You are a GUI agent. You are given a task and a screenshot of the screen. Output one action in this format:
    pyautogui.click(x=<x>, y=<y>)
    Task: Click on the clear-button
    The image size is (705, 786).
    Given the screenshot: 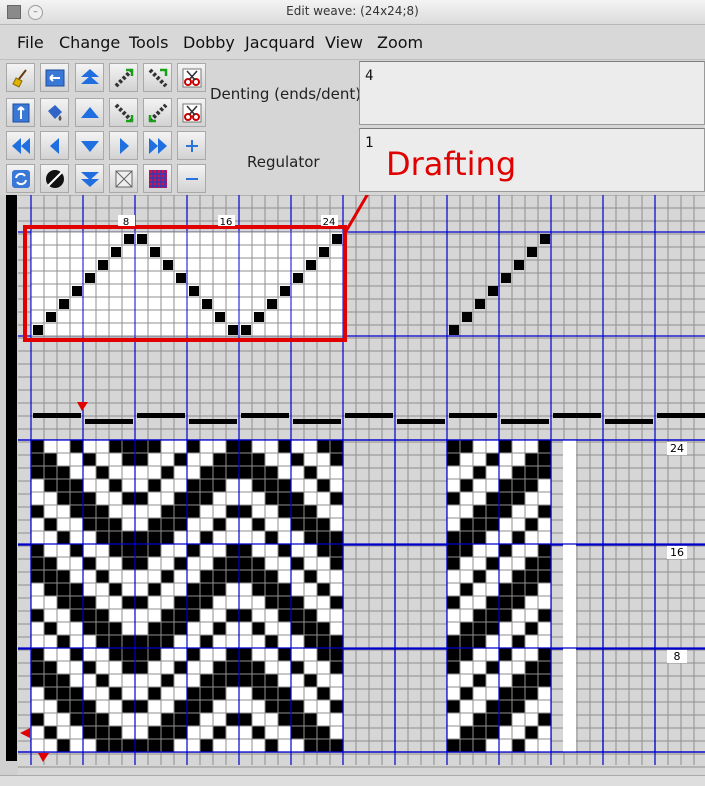 What is the action you would take?
    pyautogui.click(x=123, y=178)
    